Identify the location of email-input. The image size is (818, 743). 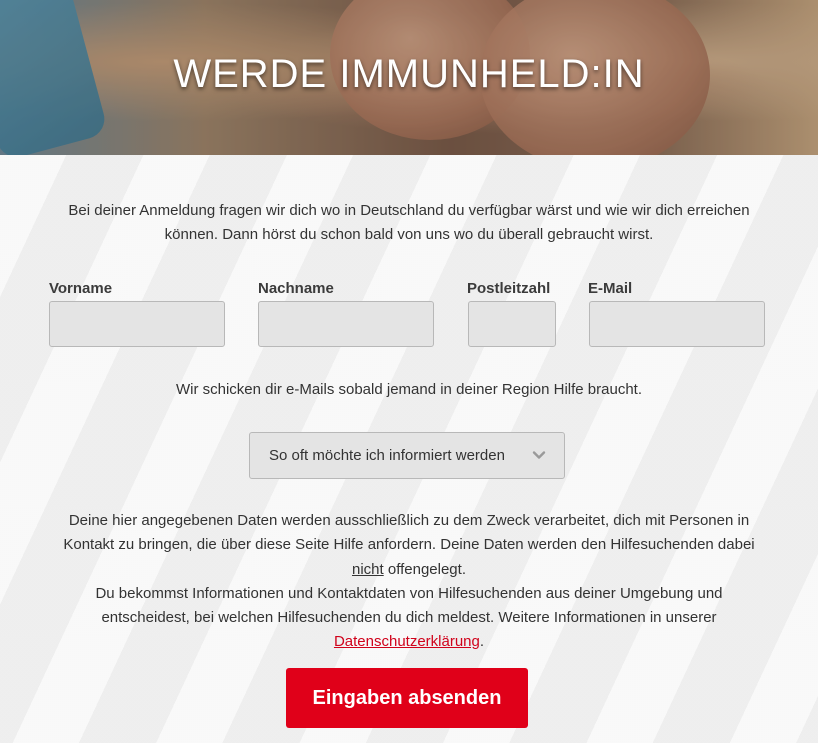
(677, 324).